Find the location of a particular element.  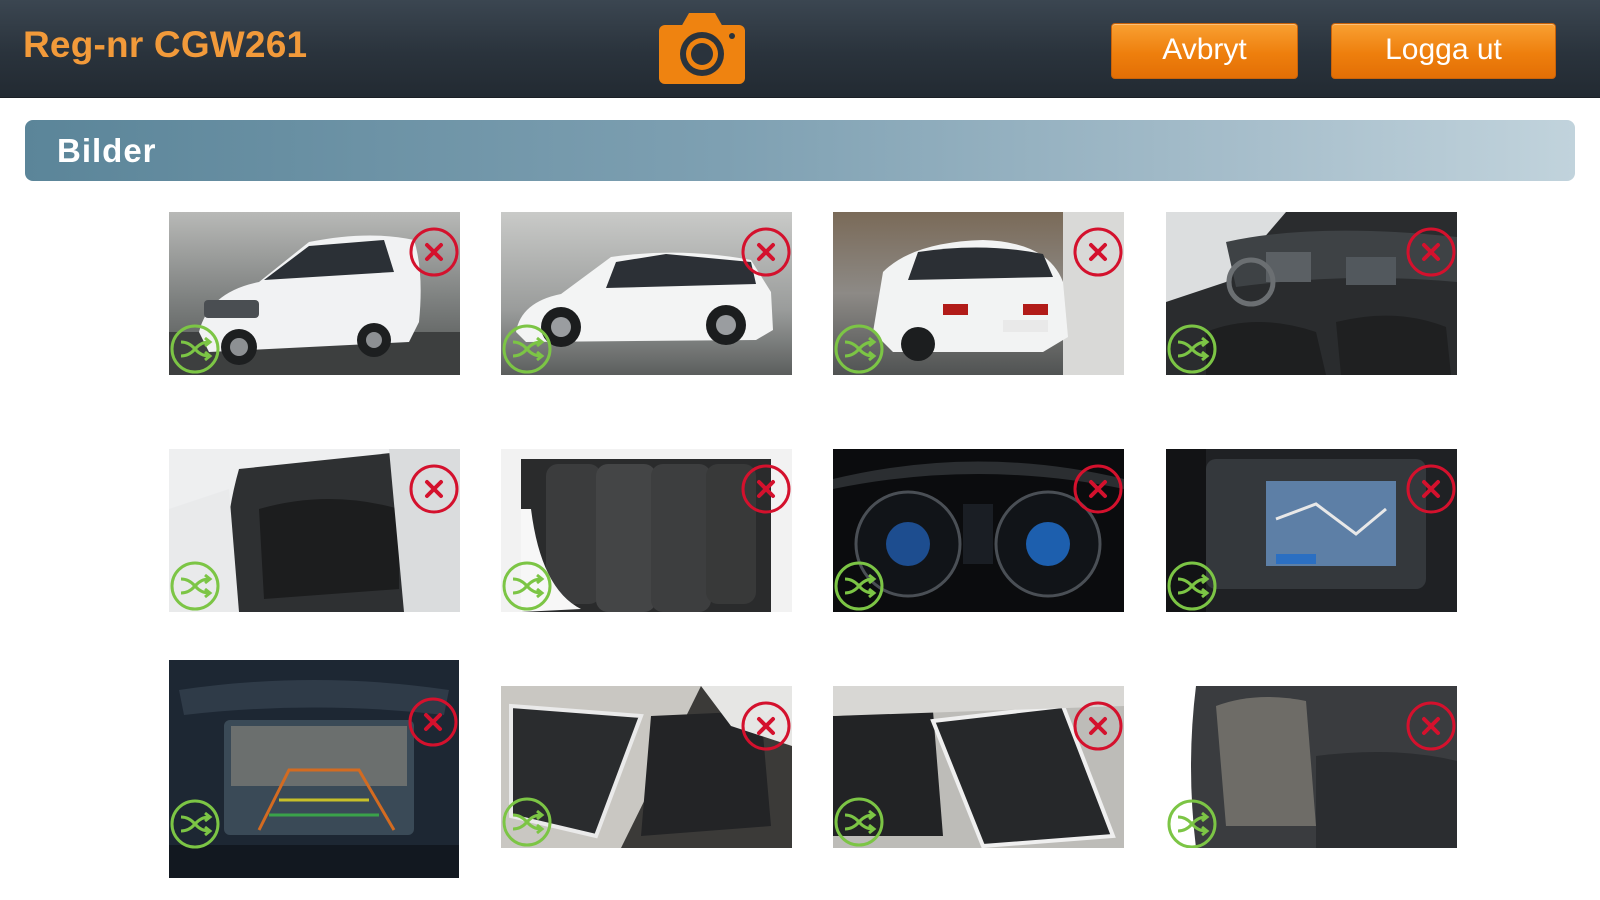

camera-icon is located at coordinates (702, 48).